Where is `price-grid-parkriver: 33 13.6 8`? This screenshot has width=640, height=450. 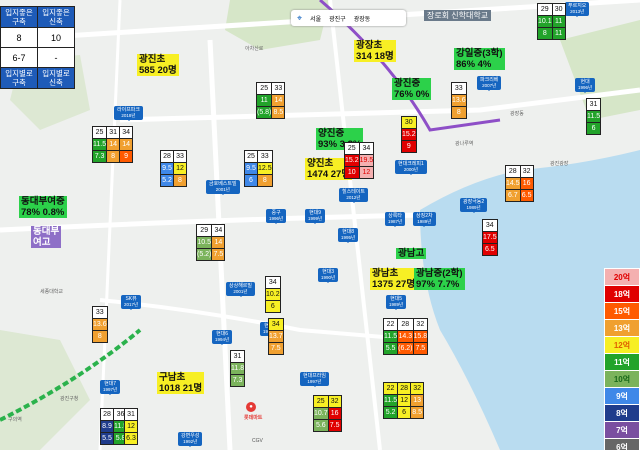
price-grid-parkriver: 33 13.6 8 is located at coordinates (459, 100).